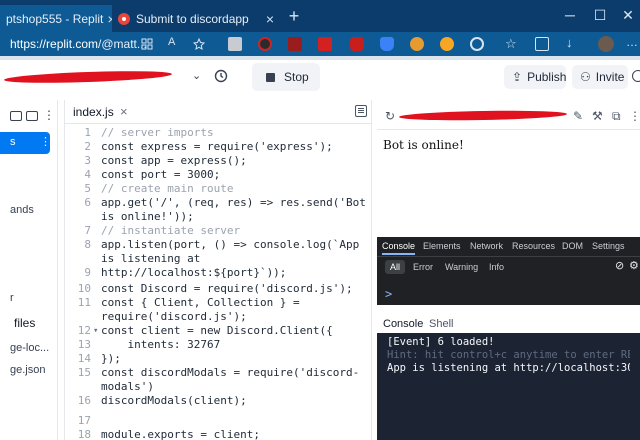 The width and height of the screenshot is (640, 440). I want to click on adblock-icon, so click(357, 44).